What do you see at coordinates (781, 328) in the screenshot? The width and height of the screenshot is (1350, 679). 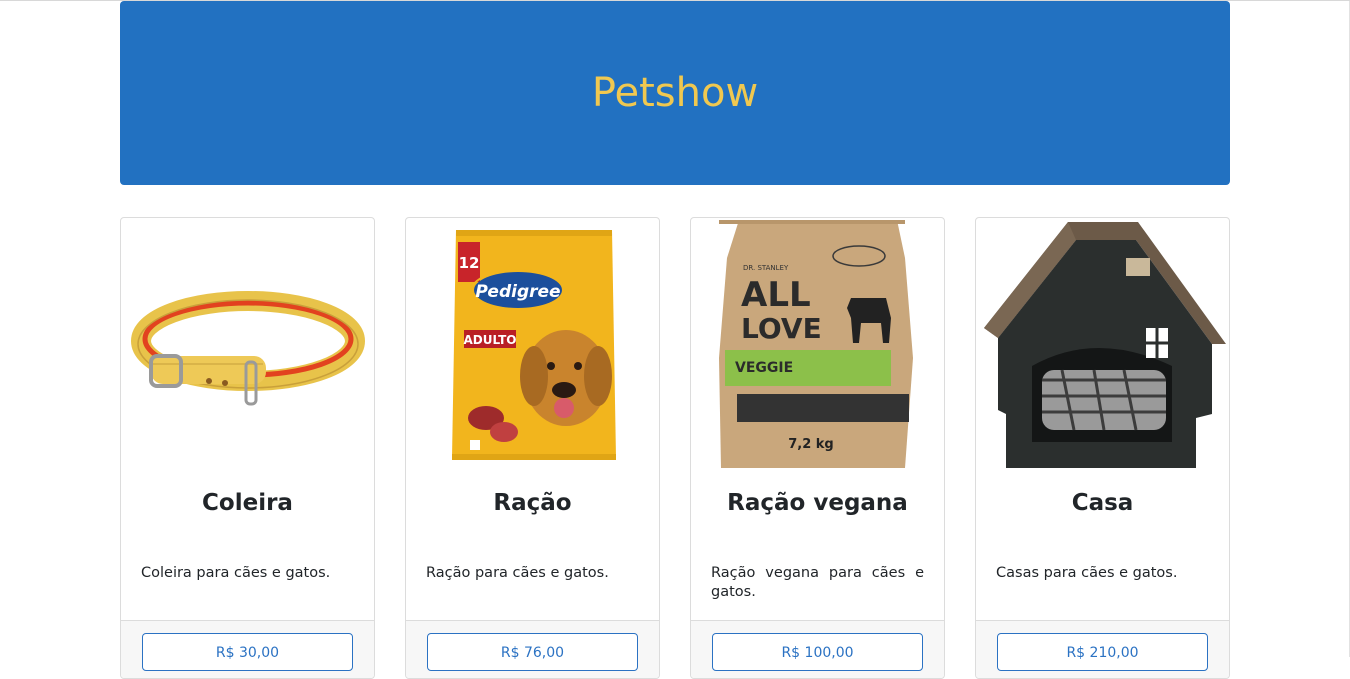 I see `svg-text: LOVE` at bounding box center [781, 328].